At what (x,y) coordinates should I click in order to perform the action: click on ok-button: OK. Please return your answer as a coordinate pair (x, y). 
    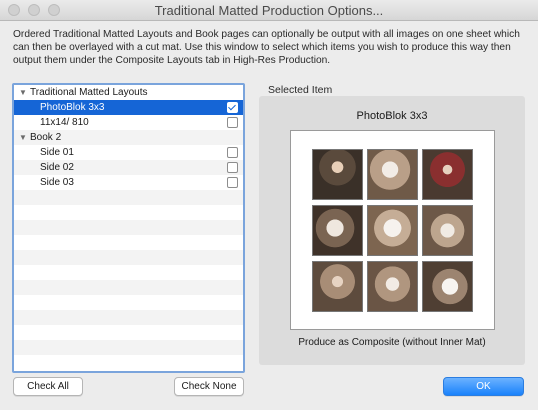
    Looking at the image, I should click on (483, 386).